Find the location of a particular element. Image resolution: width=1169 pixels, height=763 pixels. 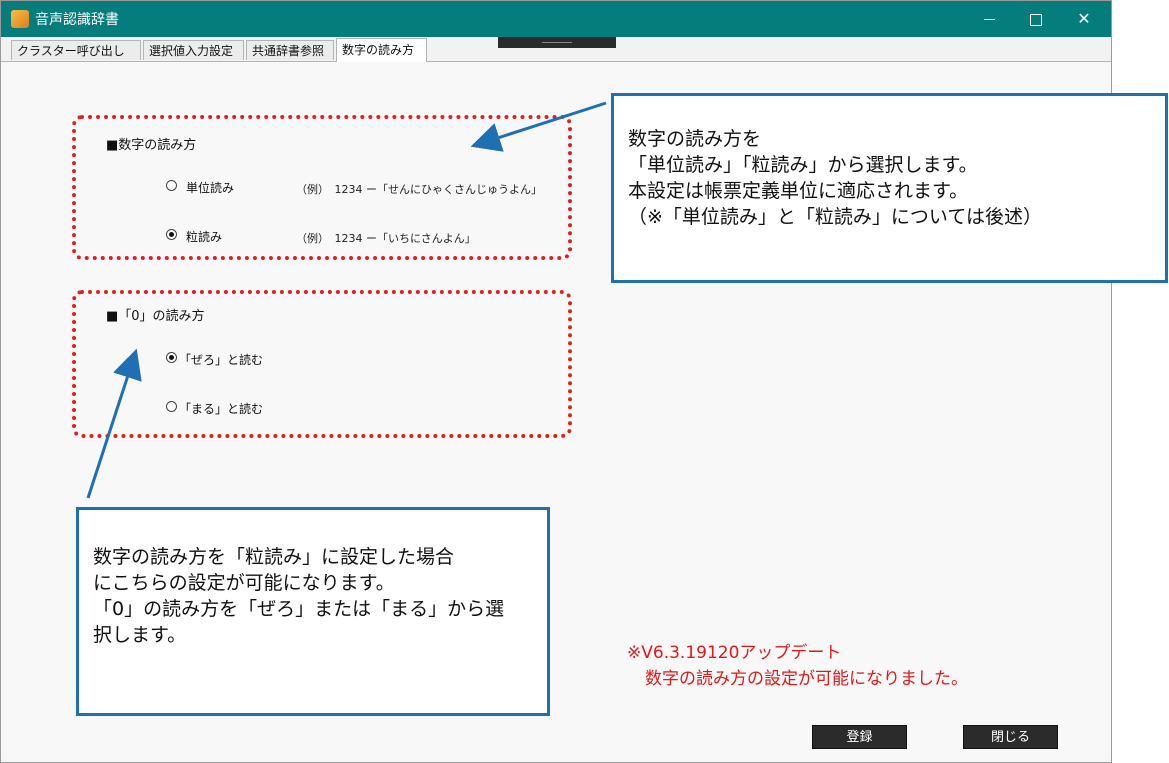

title-bar: 音声認識辞書 ✕ is located at coordinates (556, 19).